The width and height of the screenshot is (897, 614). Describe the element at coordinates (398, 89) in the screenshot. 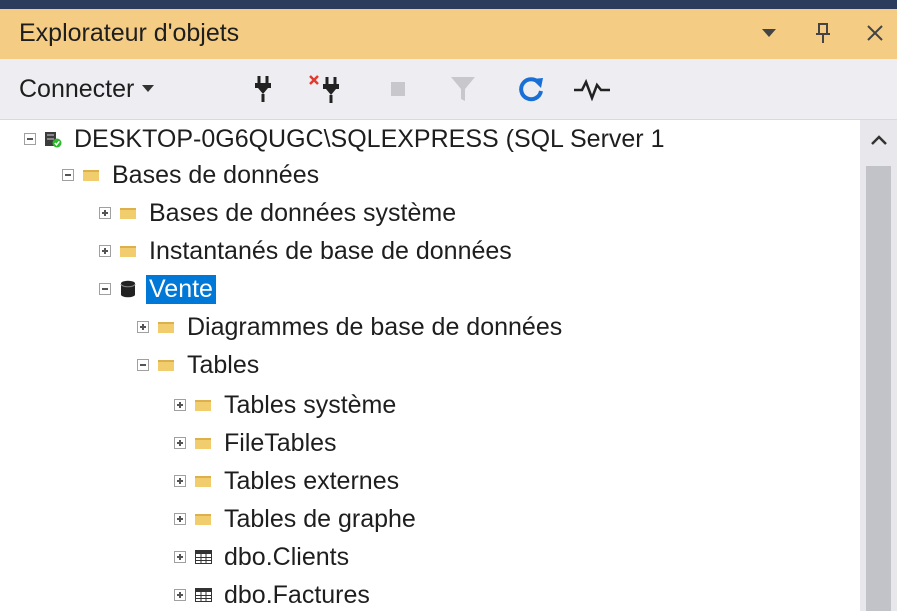

I see `stop-icon` at that location.